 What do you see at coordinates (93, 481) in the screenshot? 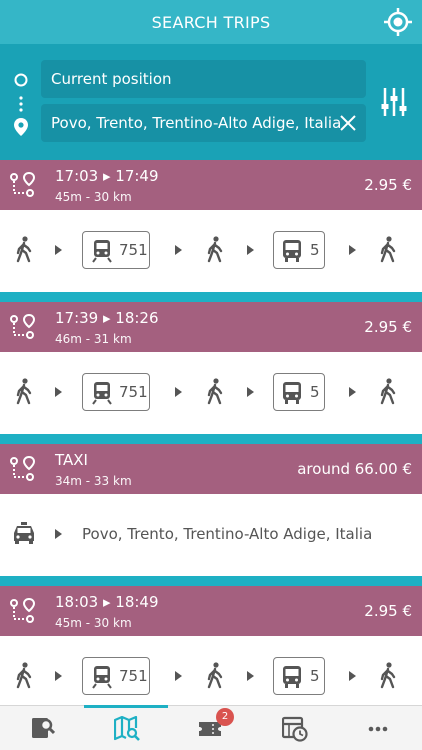
I see `trip-duration-distance: 34m - 33 km` at bounding box center [93, 481].